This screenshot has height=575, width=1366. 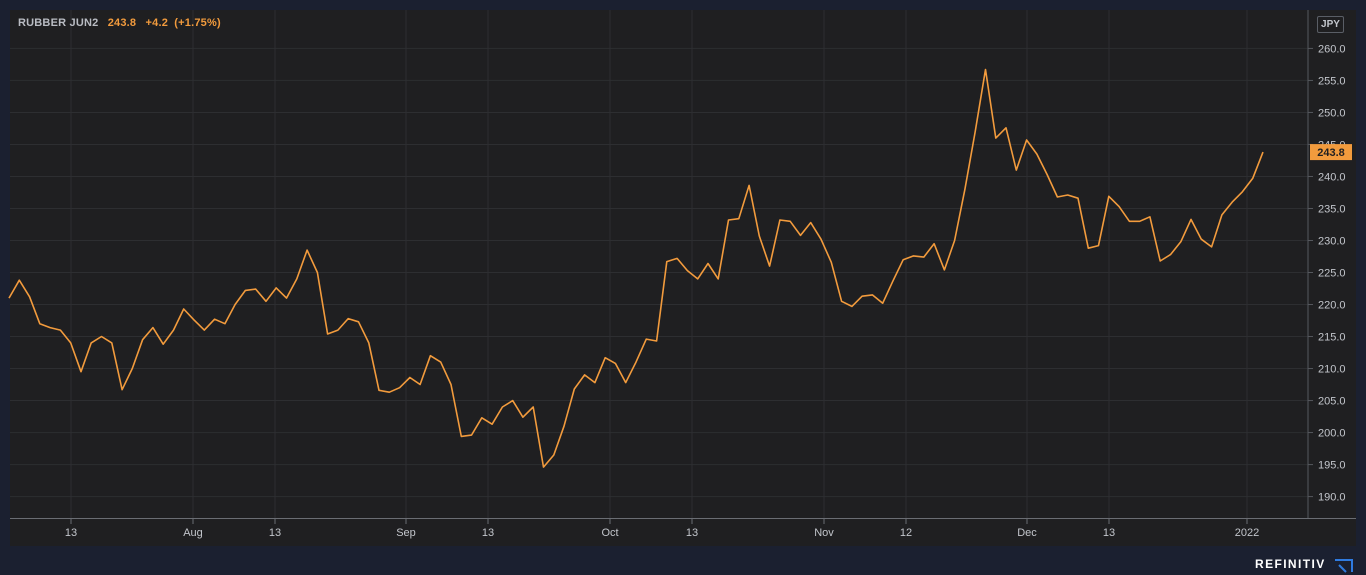 I want to click on y-tick-label: 230.0, so click(x=1332, y=241).